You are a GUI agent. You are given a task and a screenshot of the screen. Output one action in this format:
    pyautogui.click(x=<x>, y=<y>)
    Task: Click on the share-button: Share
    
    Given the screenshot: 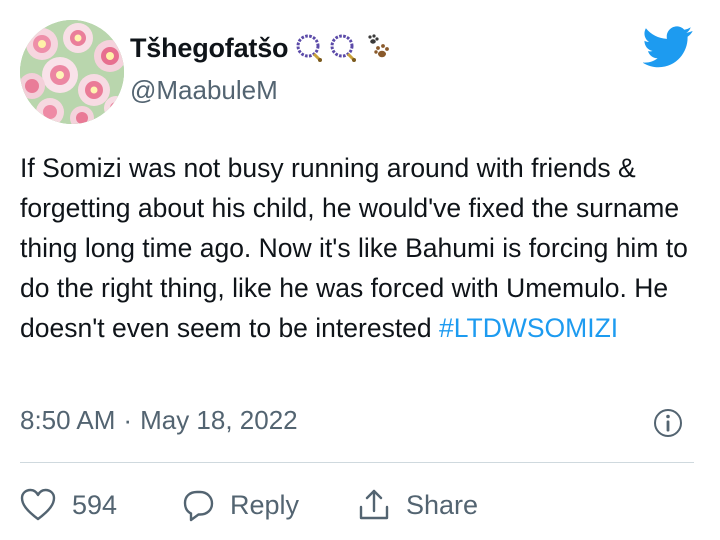 What is the action you would take?
    pyautogui.click(x=417, y=505)
    